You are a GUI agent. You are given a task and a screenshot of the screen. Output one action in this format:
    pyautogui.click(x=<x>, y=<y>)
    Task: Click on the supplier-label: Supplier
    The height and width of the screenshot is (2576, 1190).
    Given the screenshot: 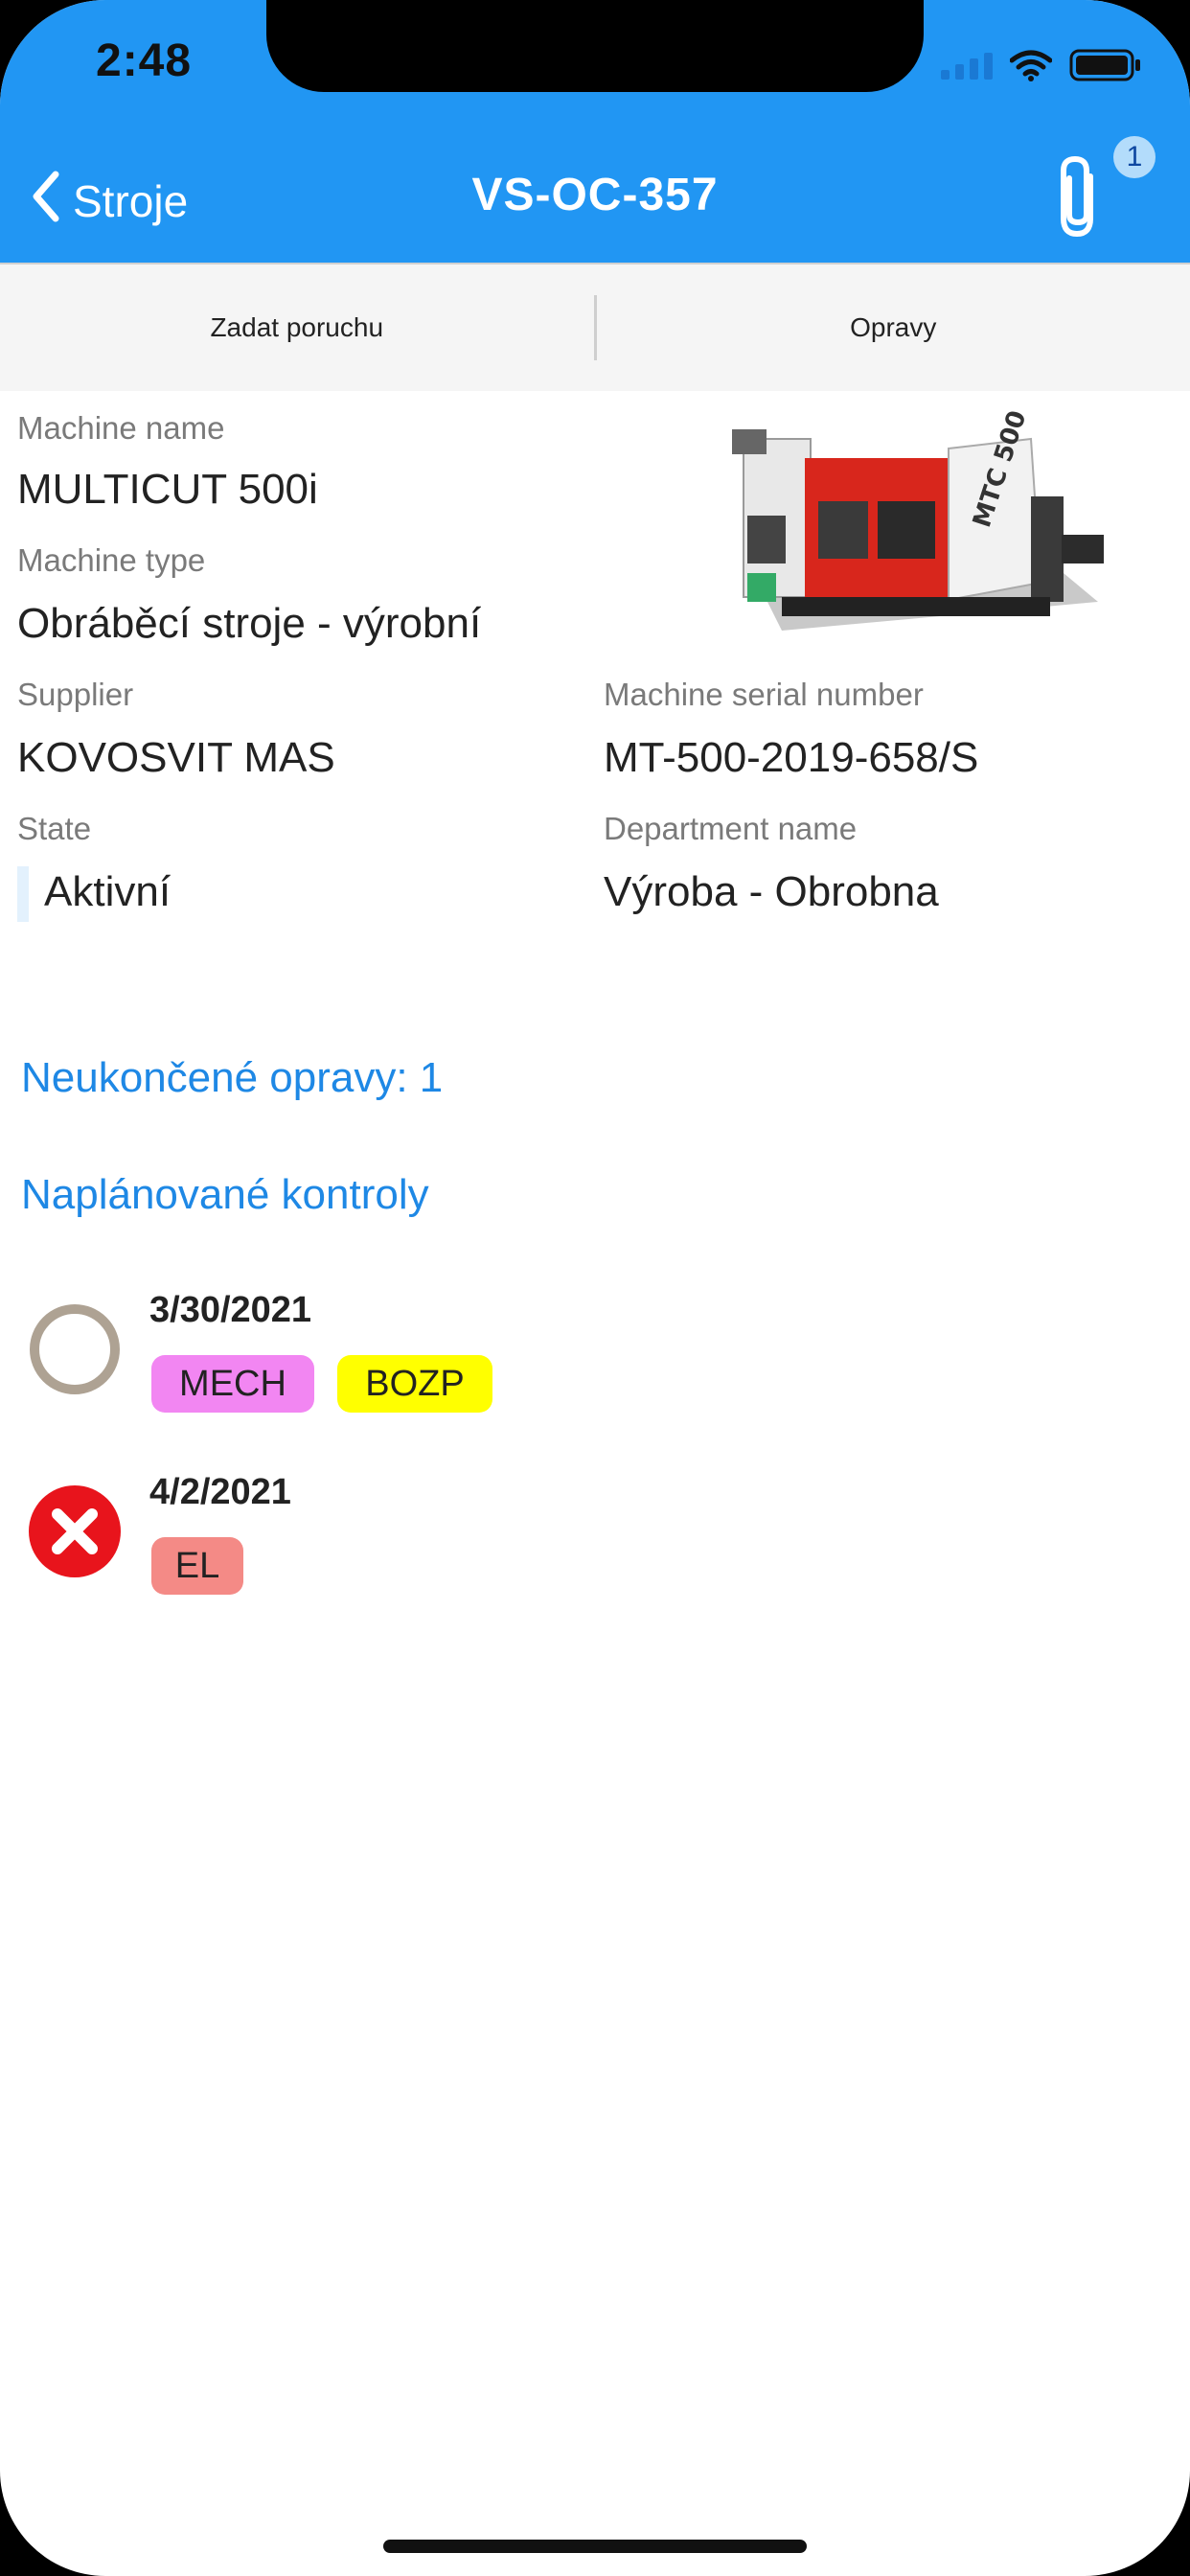 What is the action you would take?
    pyautogui.click(x=76, y=694)
    